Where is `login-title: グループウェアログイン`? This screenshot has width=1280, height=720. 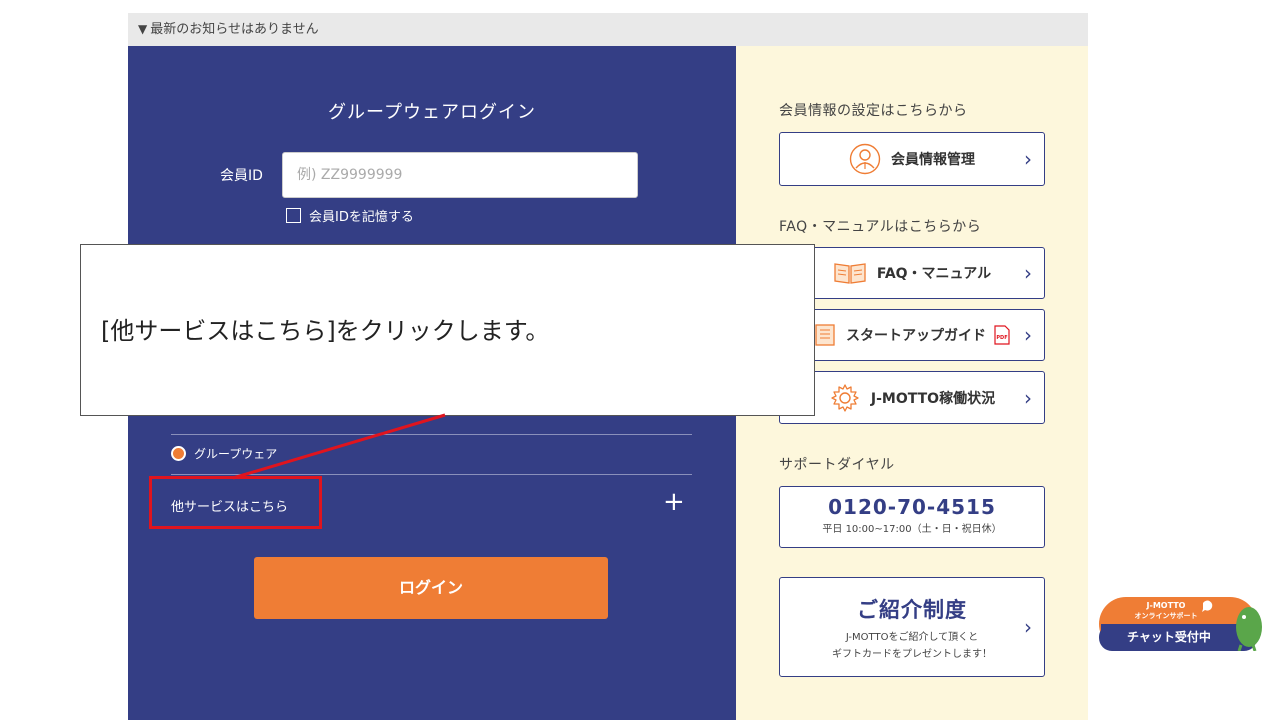
login-title: グループウェアログイン is located at coordinates (432, 112).